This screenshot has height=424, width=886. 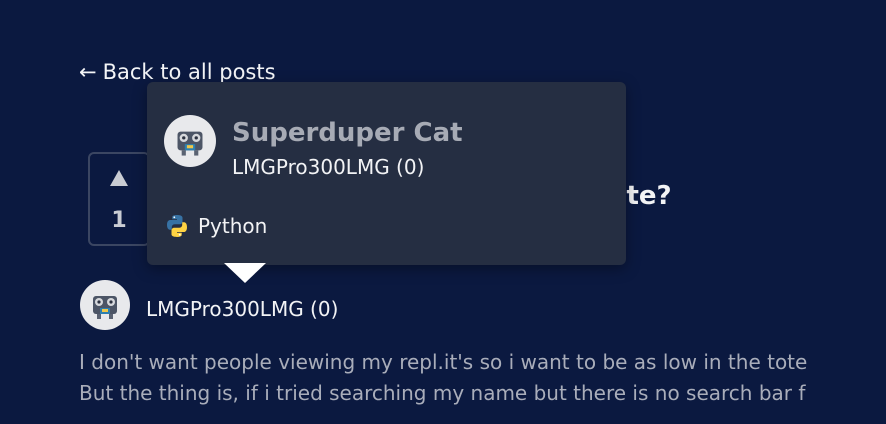 I want to click on language-label: Python, so click(x=233, y=226).